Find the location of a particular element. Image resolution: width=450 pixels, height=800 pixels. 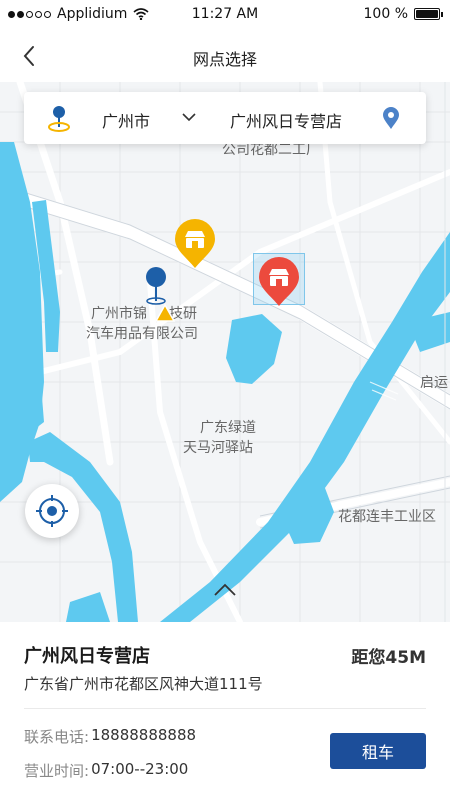

store-distance: 距您45M is located at coordinates (388, 658).